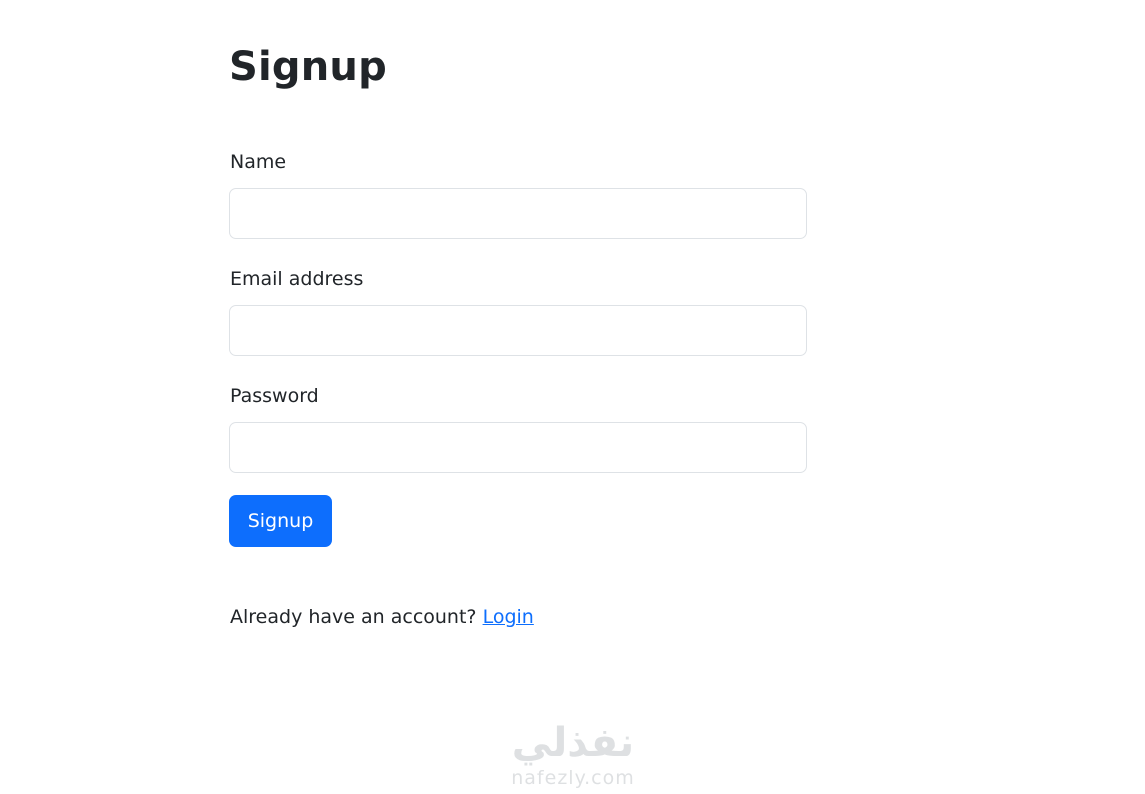 The image size is (1145, 794). Describe the element at coordinates (518, 330) in the screenshot. I see `email-input` at that location.